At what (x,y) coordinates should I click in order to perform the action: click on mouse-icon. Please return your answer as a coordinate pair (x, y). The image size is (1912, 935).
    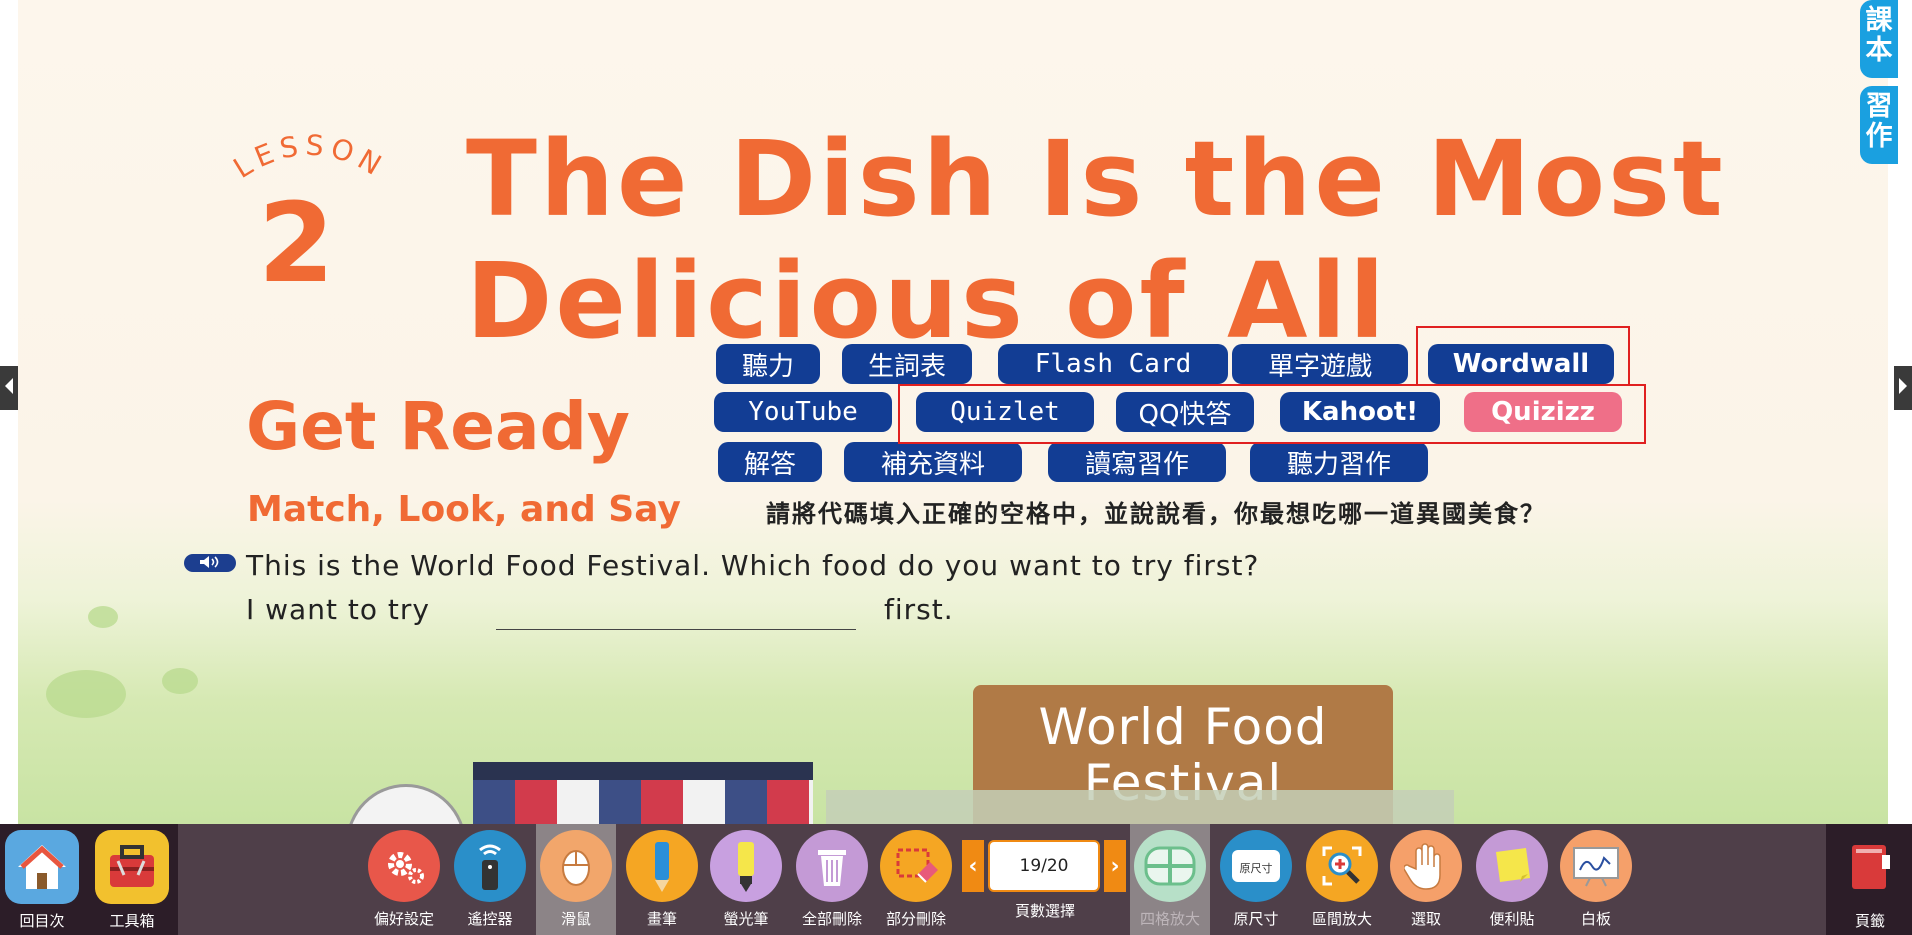
    Looking at the image, I should click on (576, 866).